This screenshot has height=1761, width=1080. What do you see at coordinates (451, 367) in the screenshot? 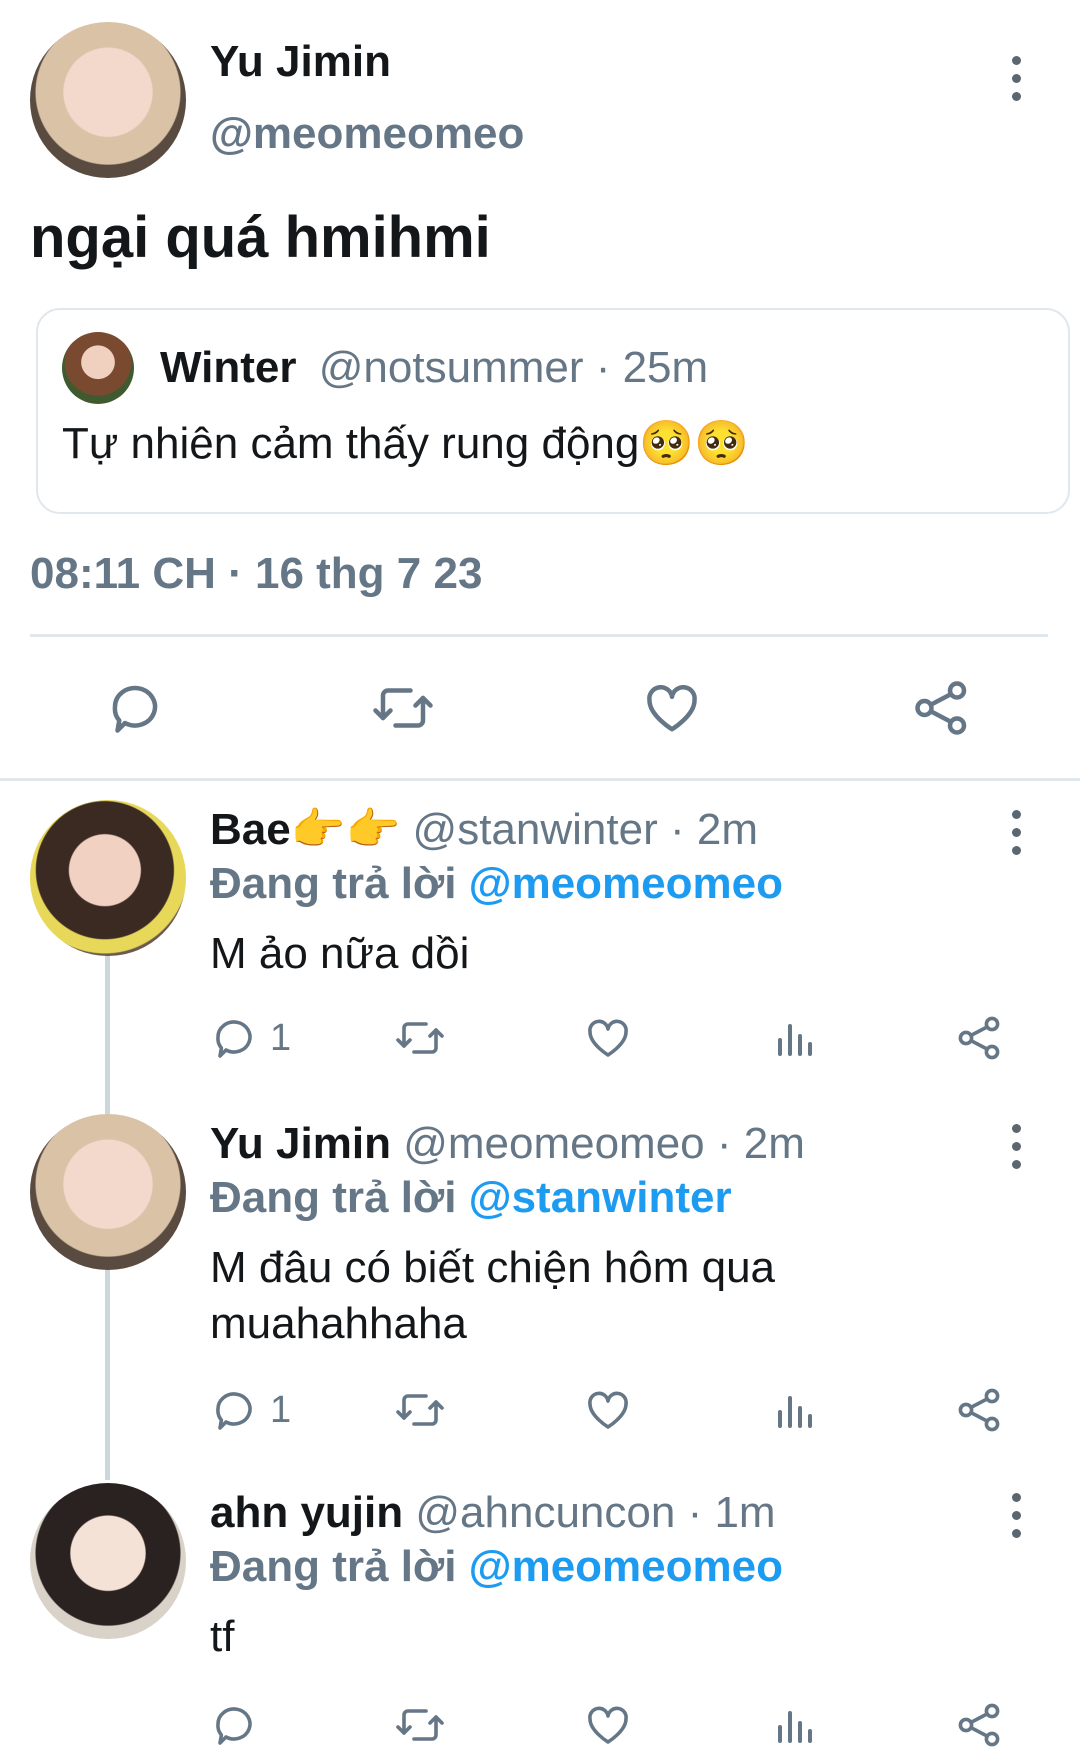
I see `quoted-author-handle: @notsummer` at bounding box center [451, 367].